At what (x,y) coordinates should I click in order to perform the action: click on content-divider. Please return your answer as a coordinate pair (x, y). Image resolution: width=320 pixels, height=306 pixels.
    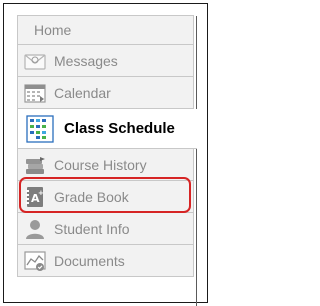
    Looking at the image, I should click on (196, 161).